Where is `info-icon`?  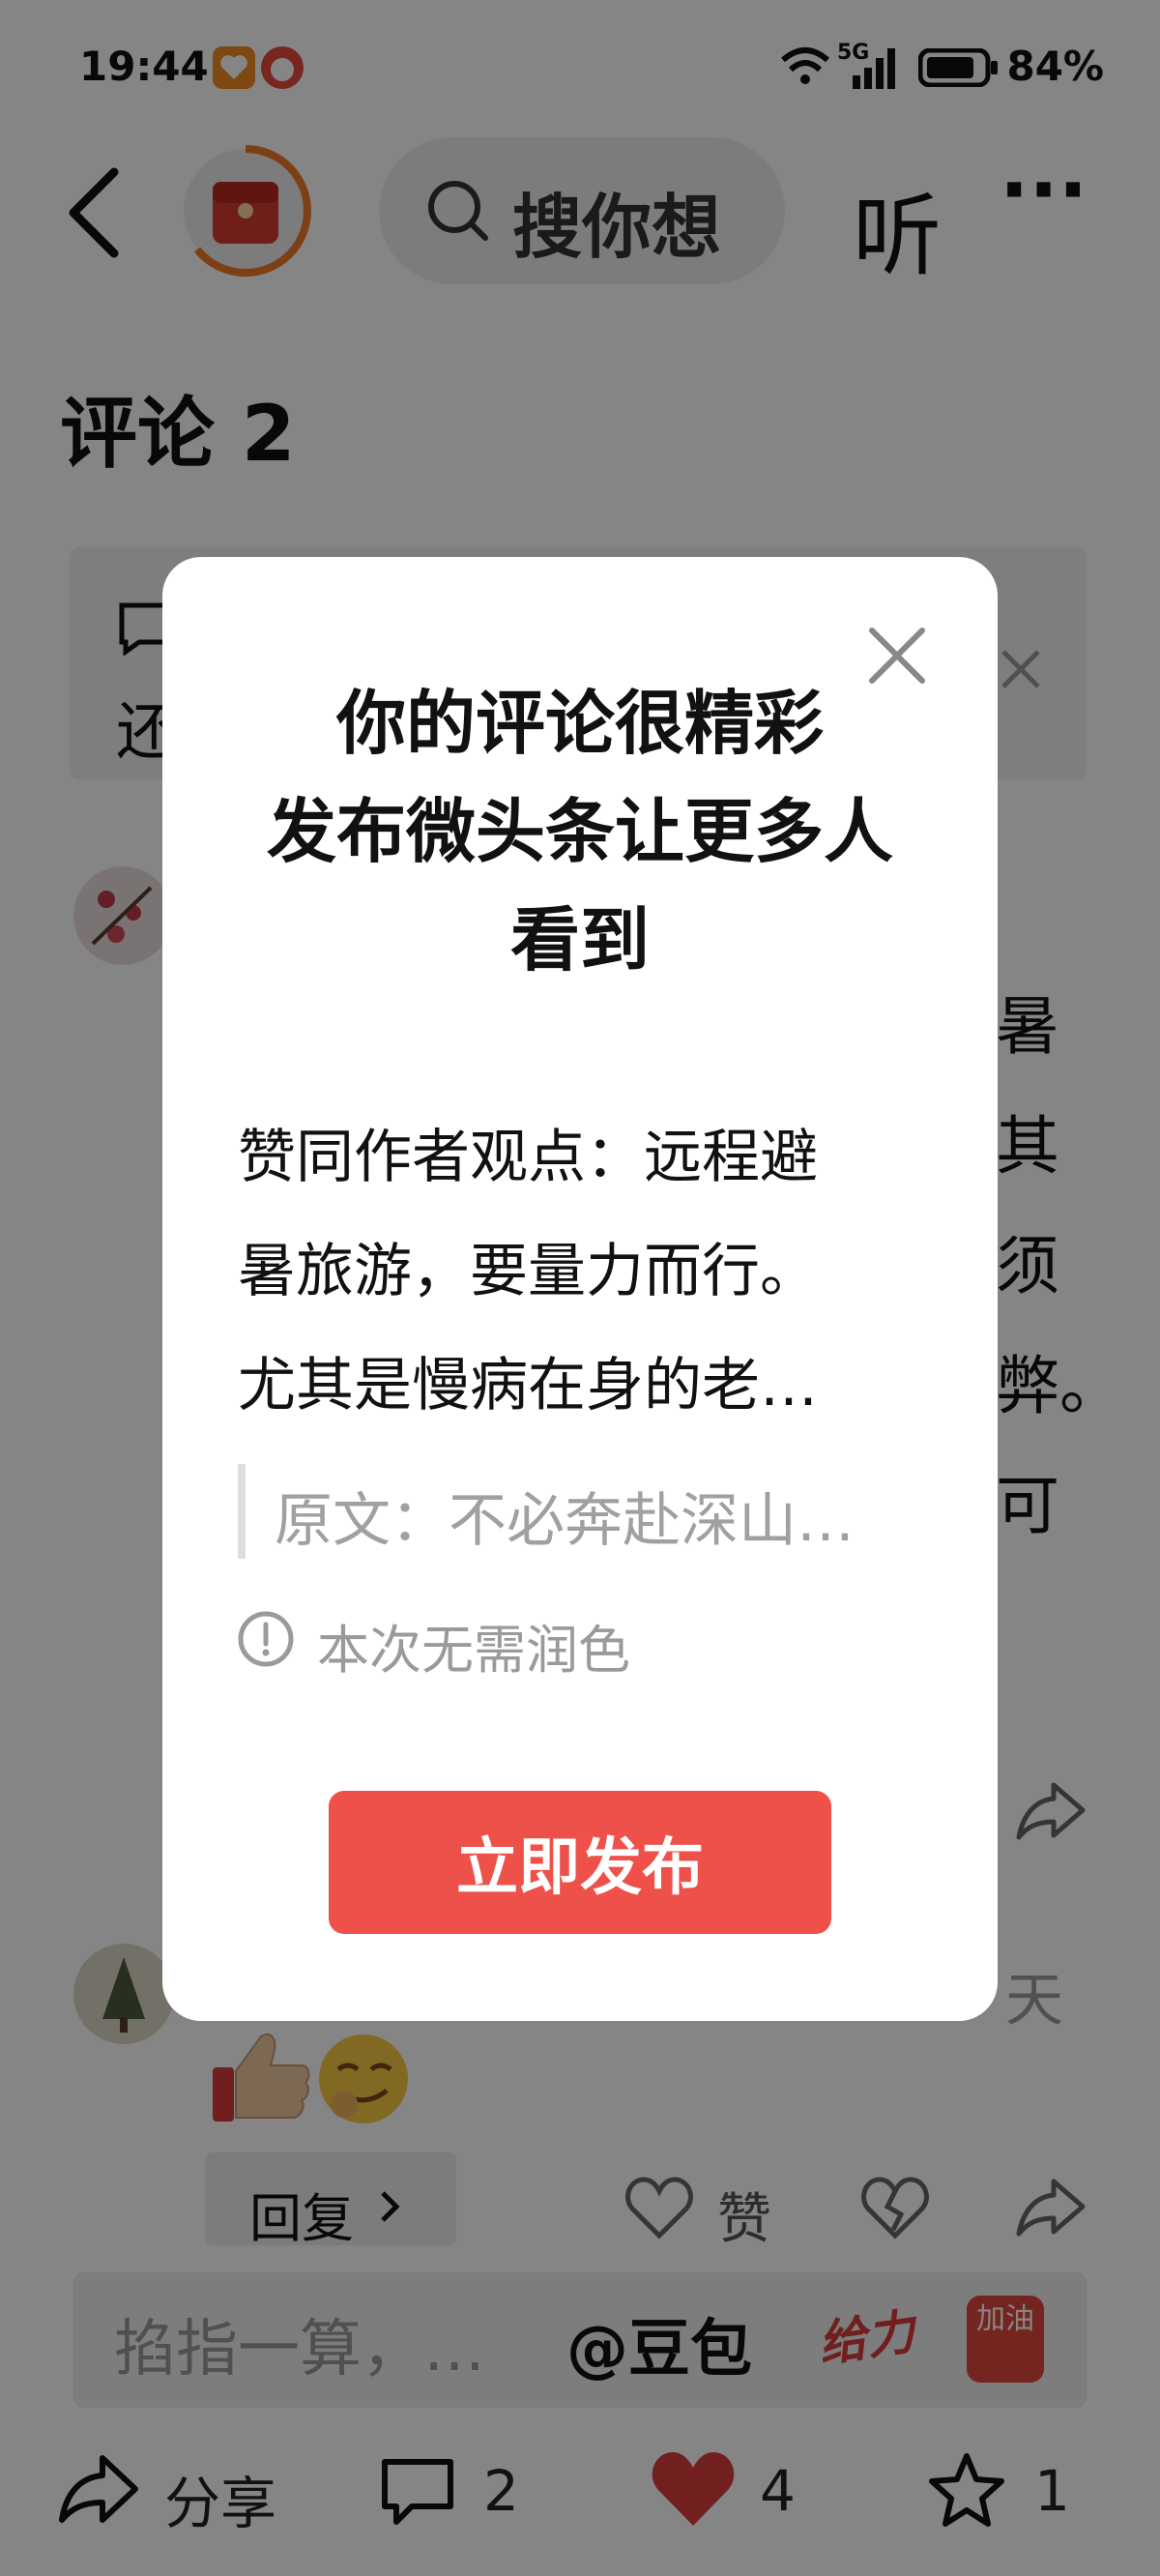
info-icon is located at coordinates (266, 1639).